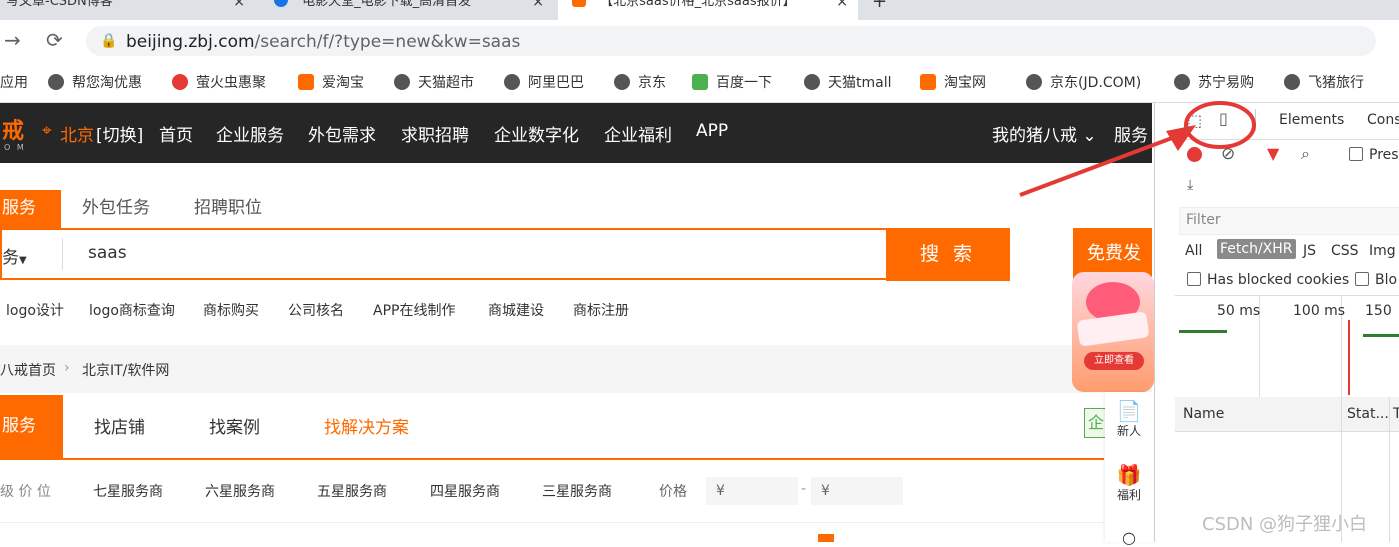  Describe the element at coordinates (127, 10) in the screenshot. I see `browser-tab-csdn: 写文章-CSDN博客 ×` at that location.